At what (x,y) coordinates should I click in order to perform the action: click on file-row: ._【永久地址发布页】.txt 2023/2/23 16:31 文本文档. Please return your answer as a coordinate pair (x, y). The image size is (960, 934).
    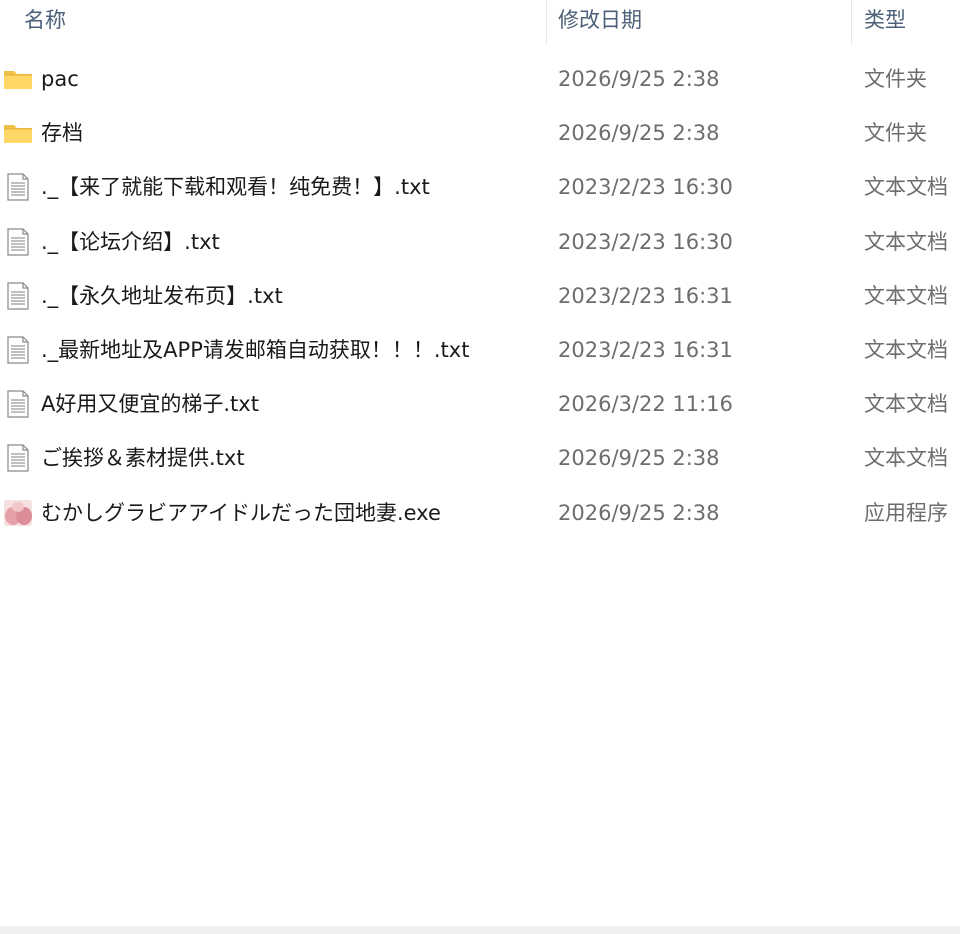
    Looking at the image, I should click on (480, 296).